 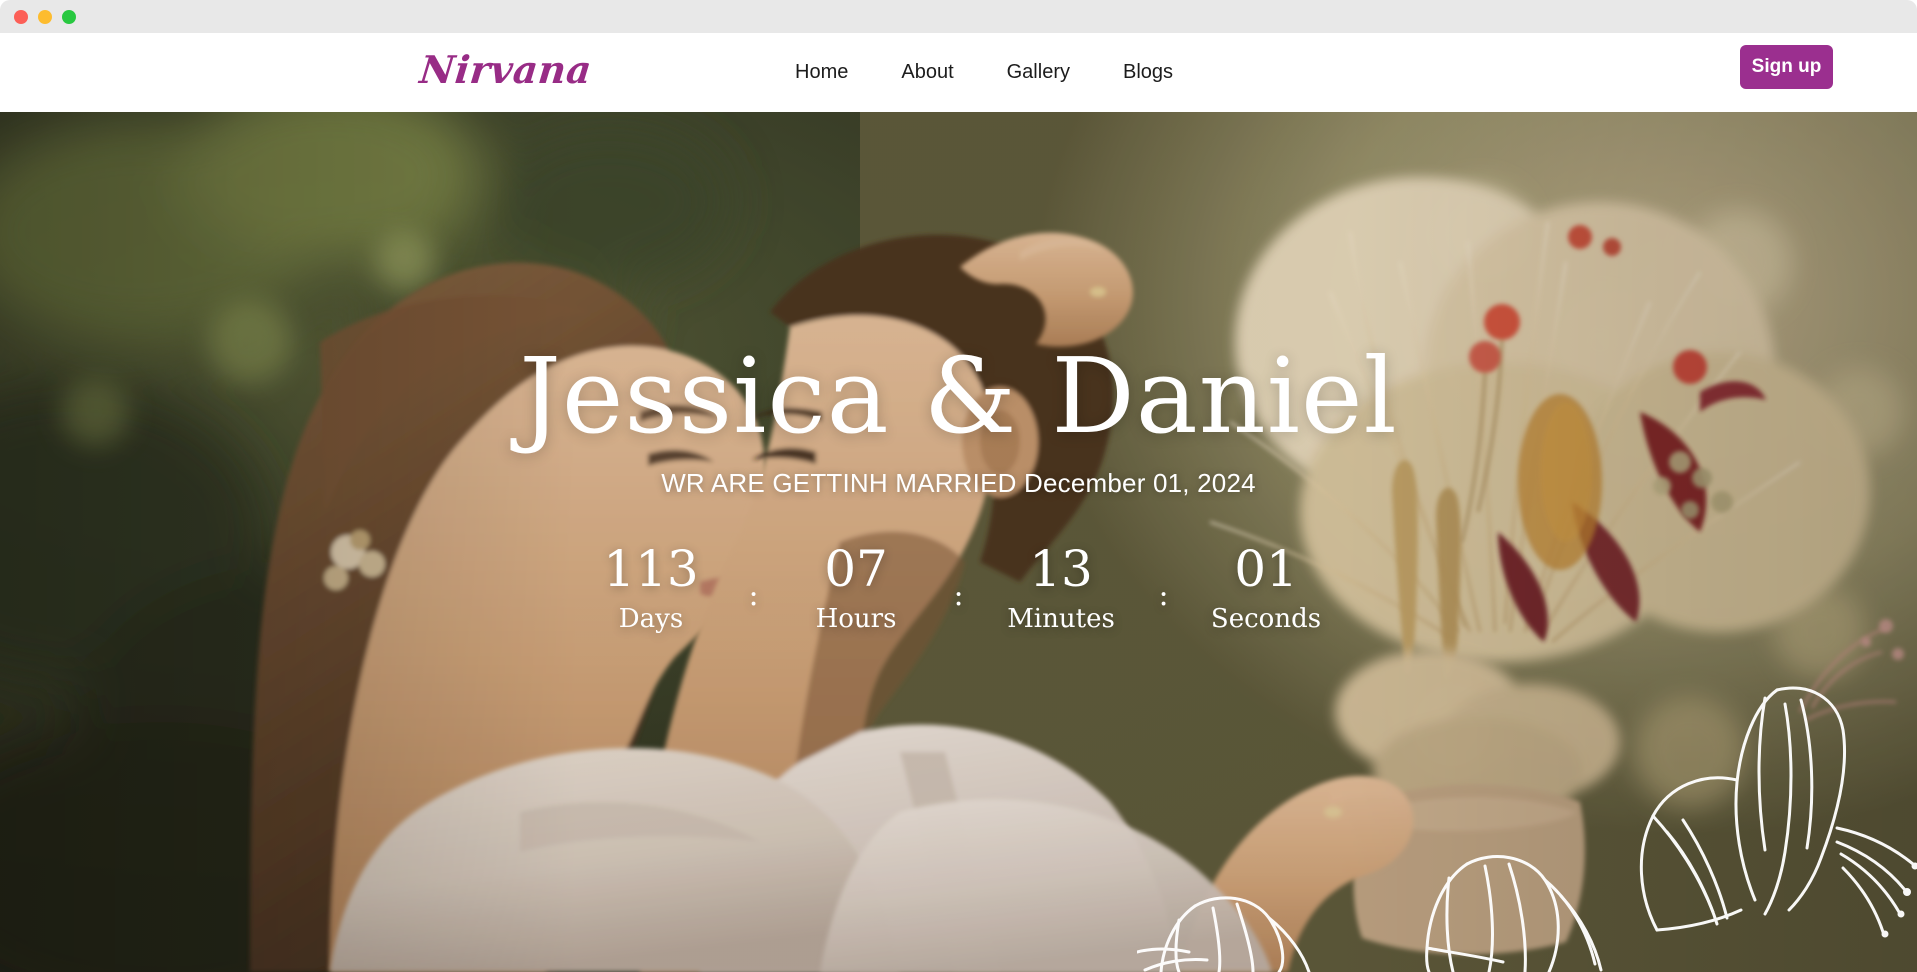 I want to click on window-traffic-lights, so click(x=45, y=16).